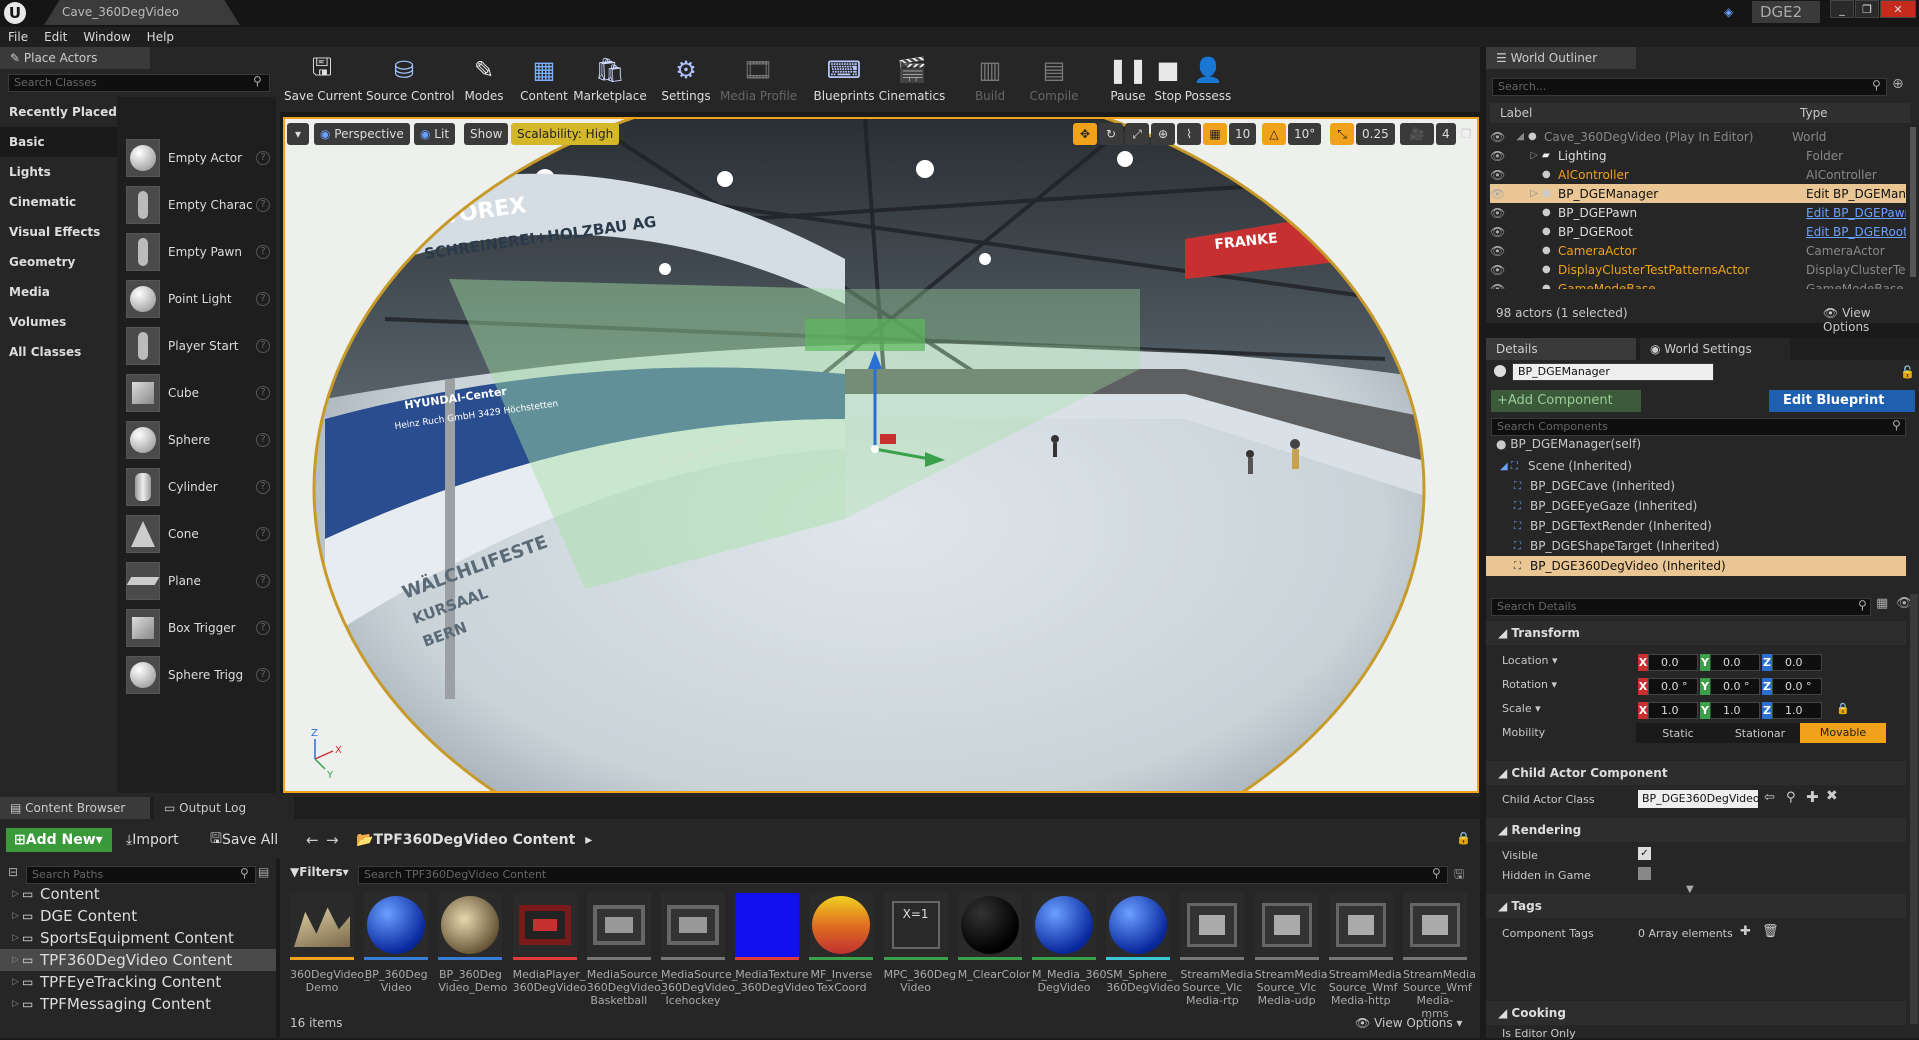 Image resolution: width=1919 pixels, height=1040 pixels. What do you see at coordinates (1446, 134) in the screenshot?
I see `camera-speed-value: 4` at bounding box center [1446, 134].